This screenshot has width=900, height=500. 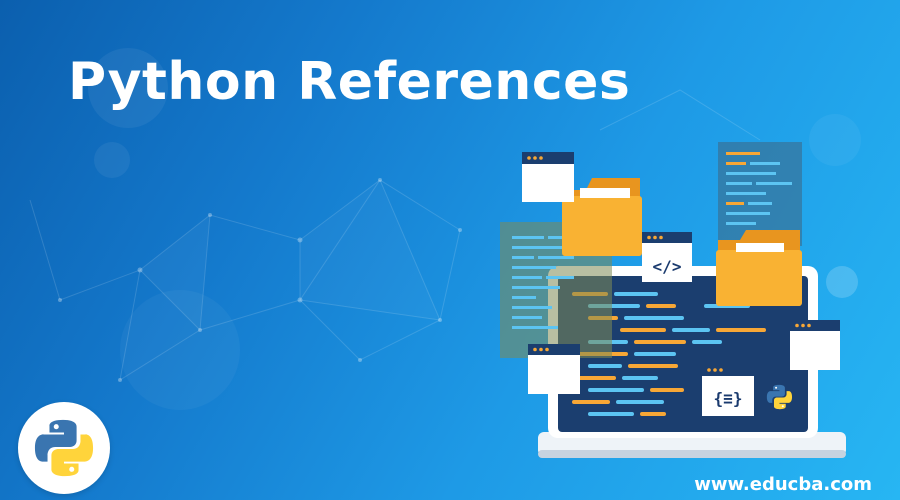 I want to click on code-window-icon: </>, so click(x=667, y=257).